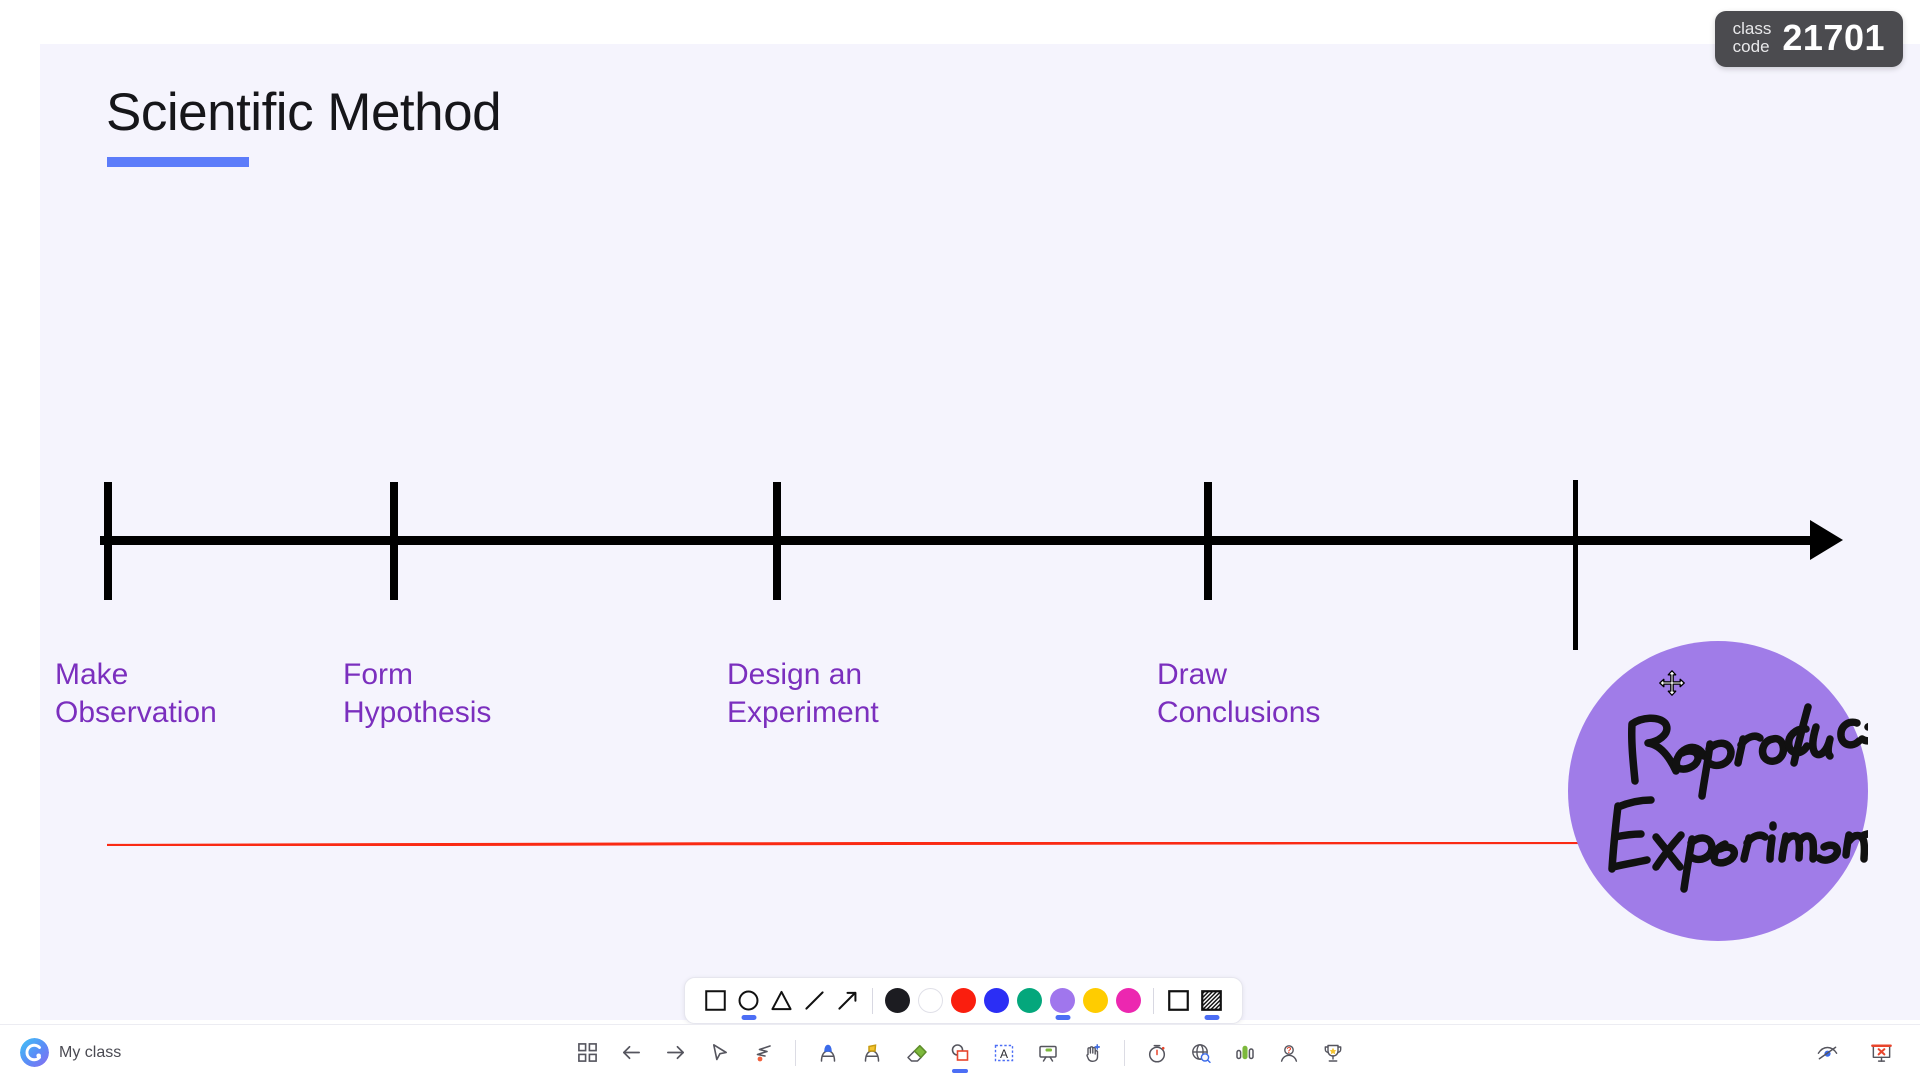  I want to click on cursor-icon, so click(719, 1052).